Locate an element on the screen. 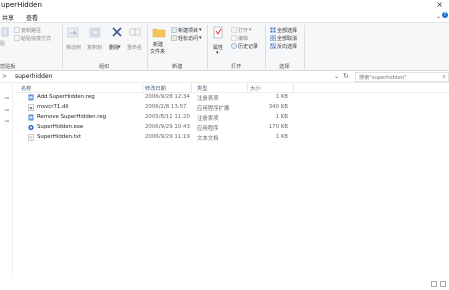 This screenshot has height=290, width=449. organize-group-label: 组织 is located at coordinates (104, 67).